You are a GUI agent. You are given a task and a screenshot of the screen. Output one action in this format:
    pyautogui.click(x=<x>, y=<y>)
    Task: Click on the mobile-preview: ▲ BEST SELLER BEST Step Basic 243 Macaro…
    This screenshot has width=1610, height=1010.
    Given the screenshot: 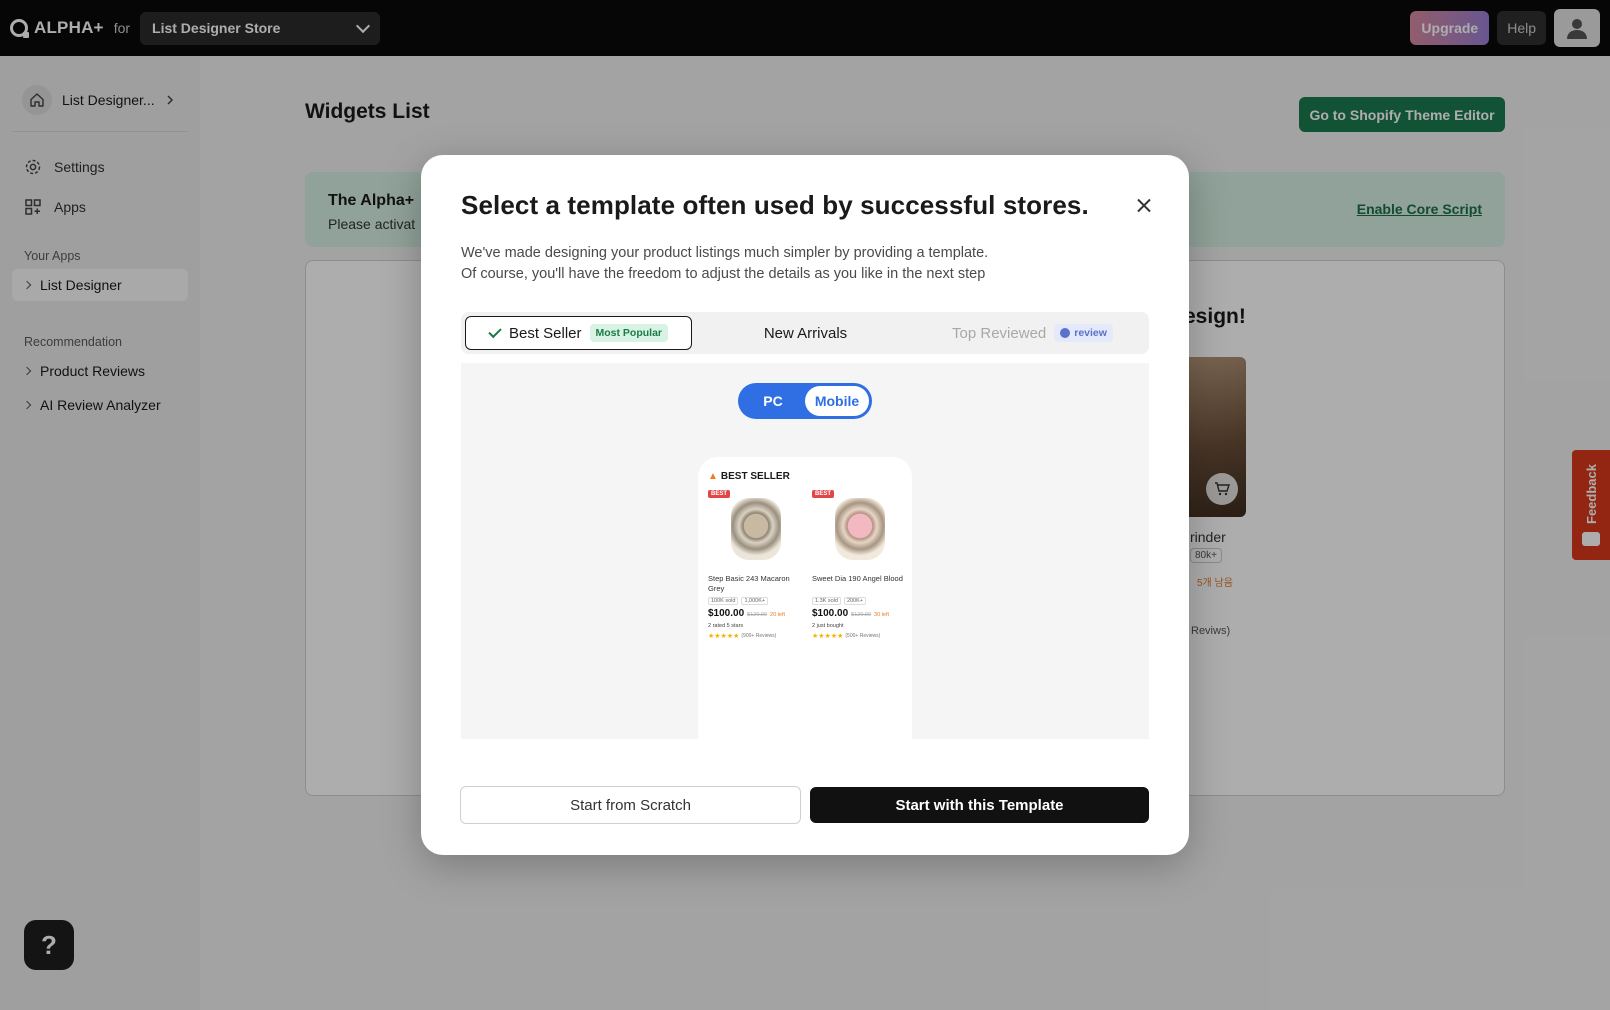 What is the action you would take?
    pyautogui.click(x=805, y=598)
    